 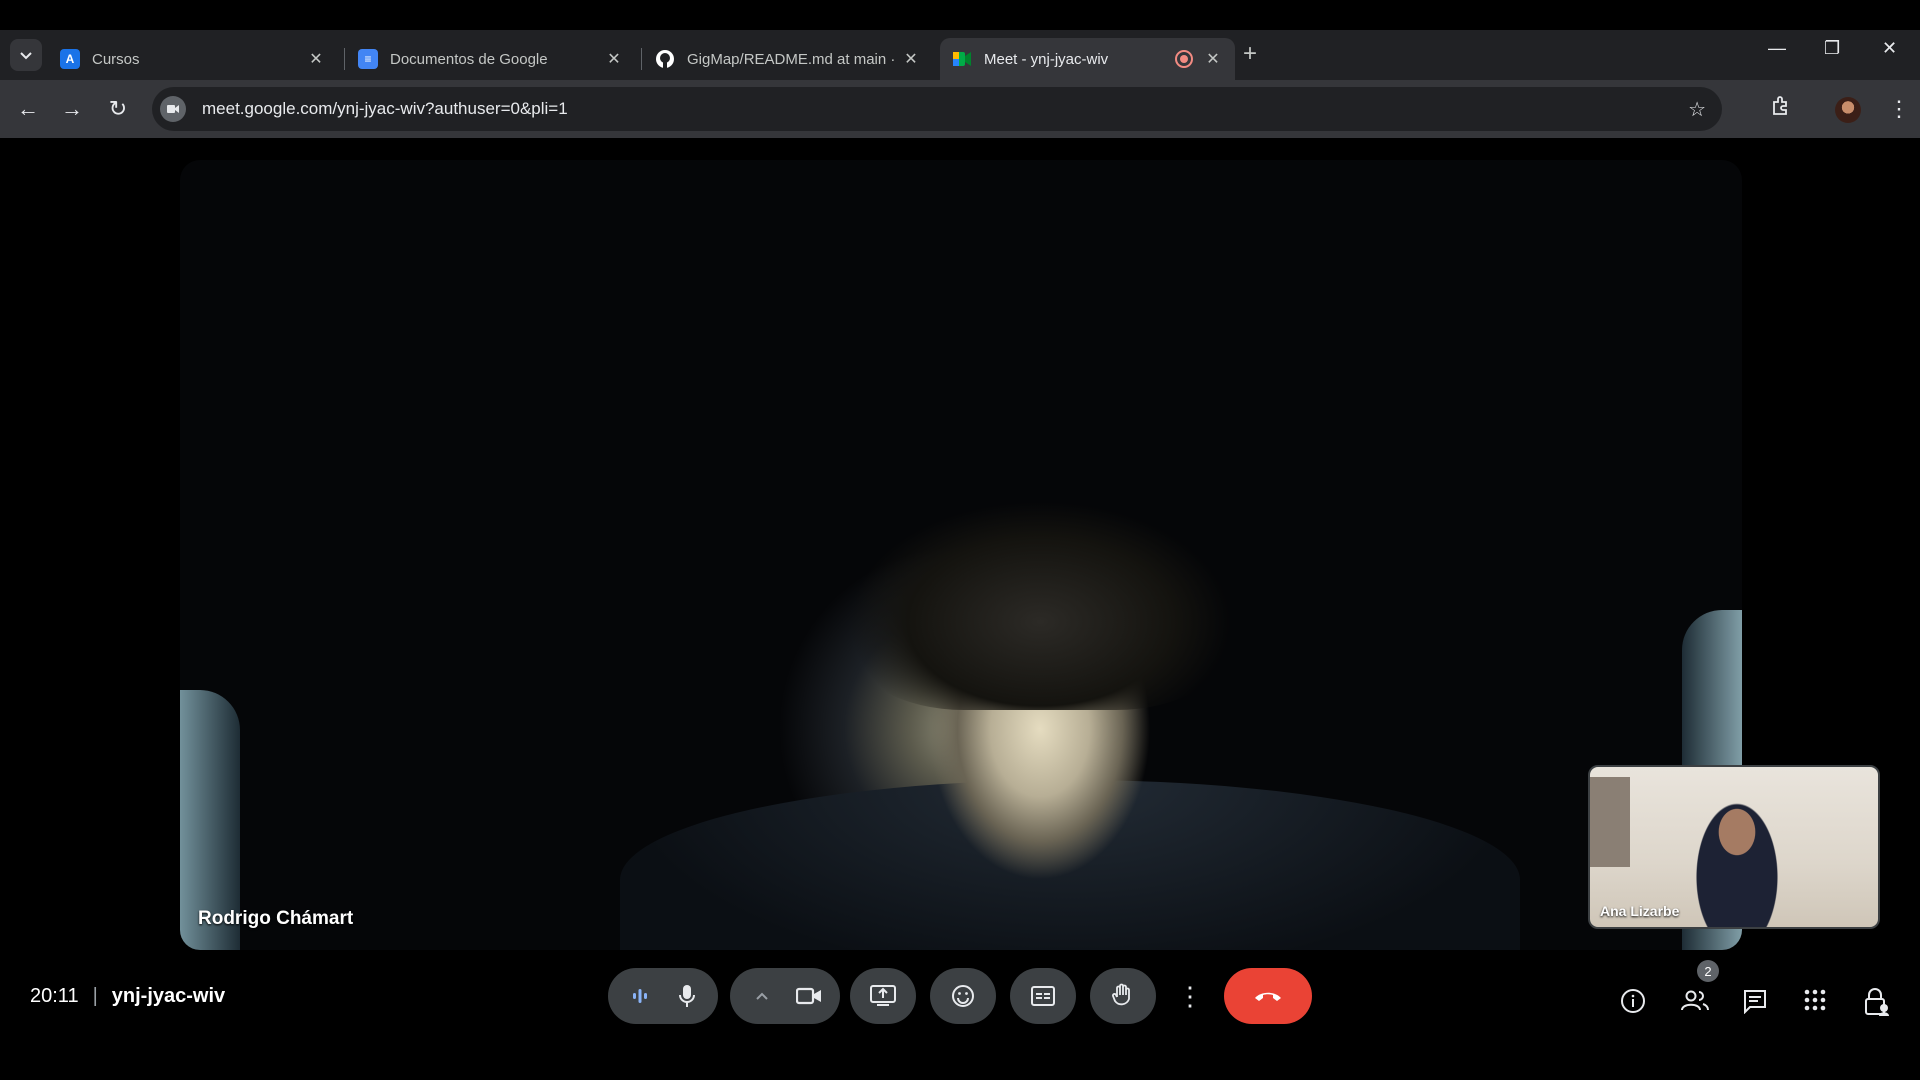 I want to click on tab-google-docs: ≡ Documentos de Google ✕, so click(x=491, y=59).